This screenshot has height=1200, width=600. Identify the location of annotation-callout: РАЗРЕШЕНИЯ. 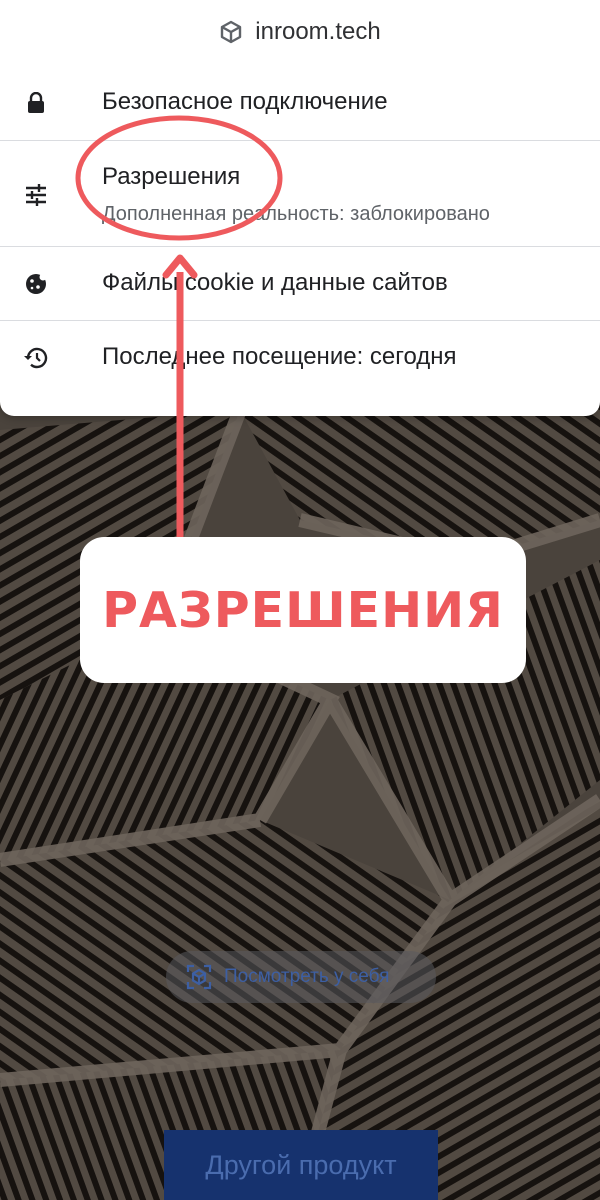
(303, 610).